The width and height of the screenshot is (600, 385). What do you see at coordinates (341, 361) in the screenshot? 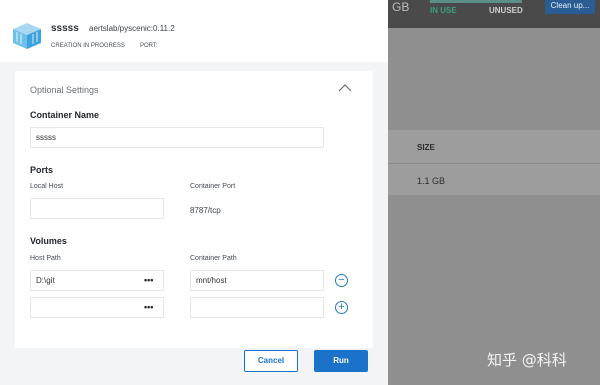
I see `run-button: Run` at bounding box center [341, 361].